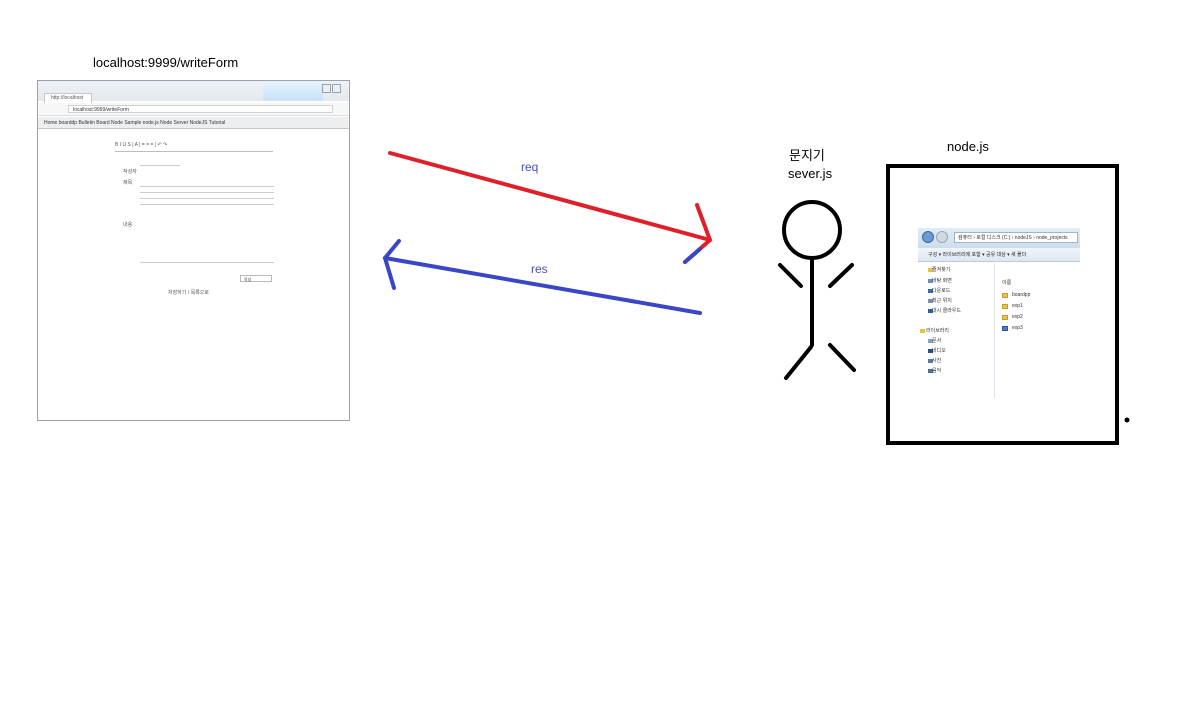 The image size is (1187, 707). Describe the element at coordinates (812, 230) in the screenshot. I see `figure-head` at that location.